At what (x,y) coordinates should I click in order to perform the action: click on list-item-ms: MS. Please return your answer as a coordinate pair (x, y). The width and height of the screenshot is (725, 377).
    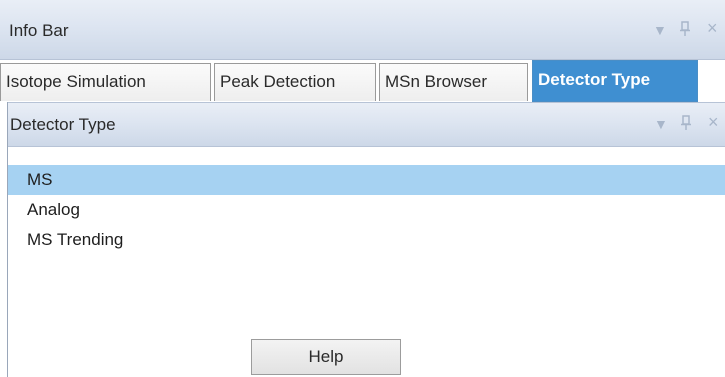
    Looking at the image, I should click on (366, 180).